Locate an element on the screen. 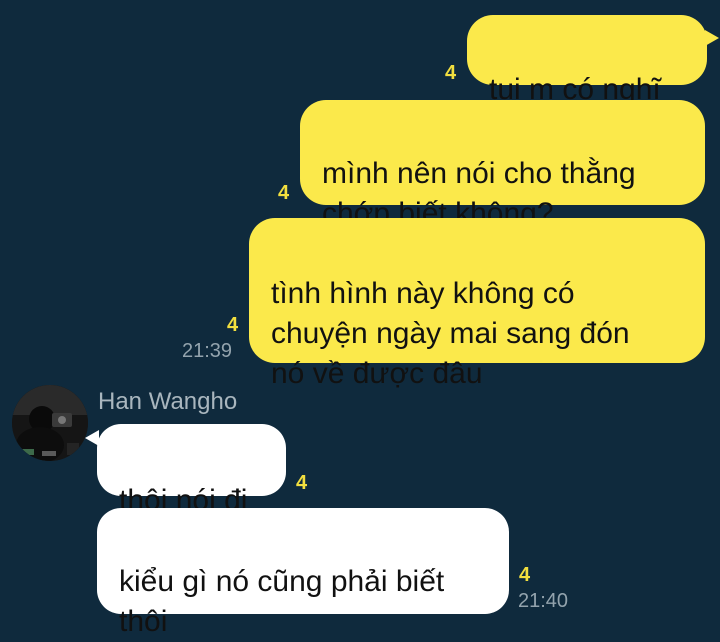 Image resolution: width=720 pixels, height=642 pixels. message-text: kiểu gì nó cũng phải biết thôi is located at coordinates (282, 601).